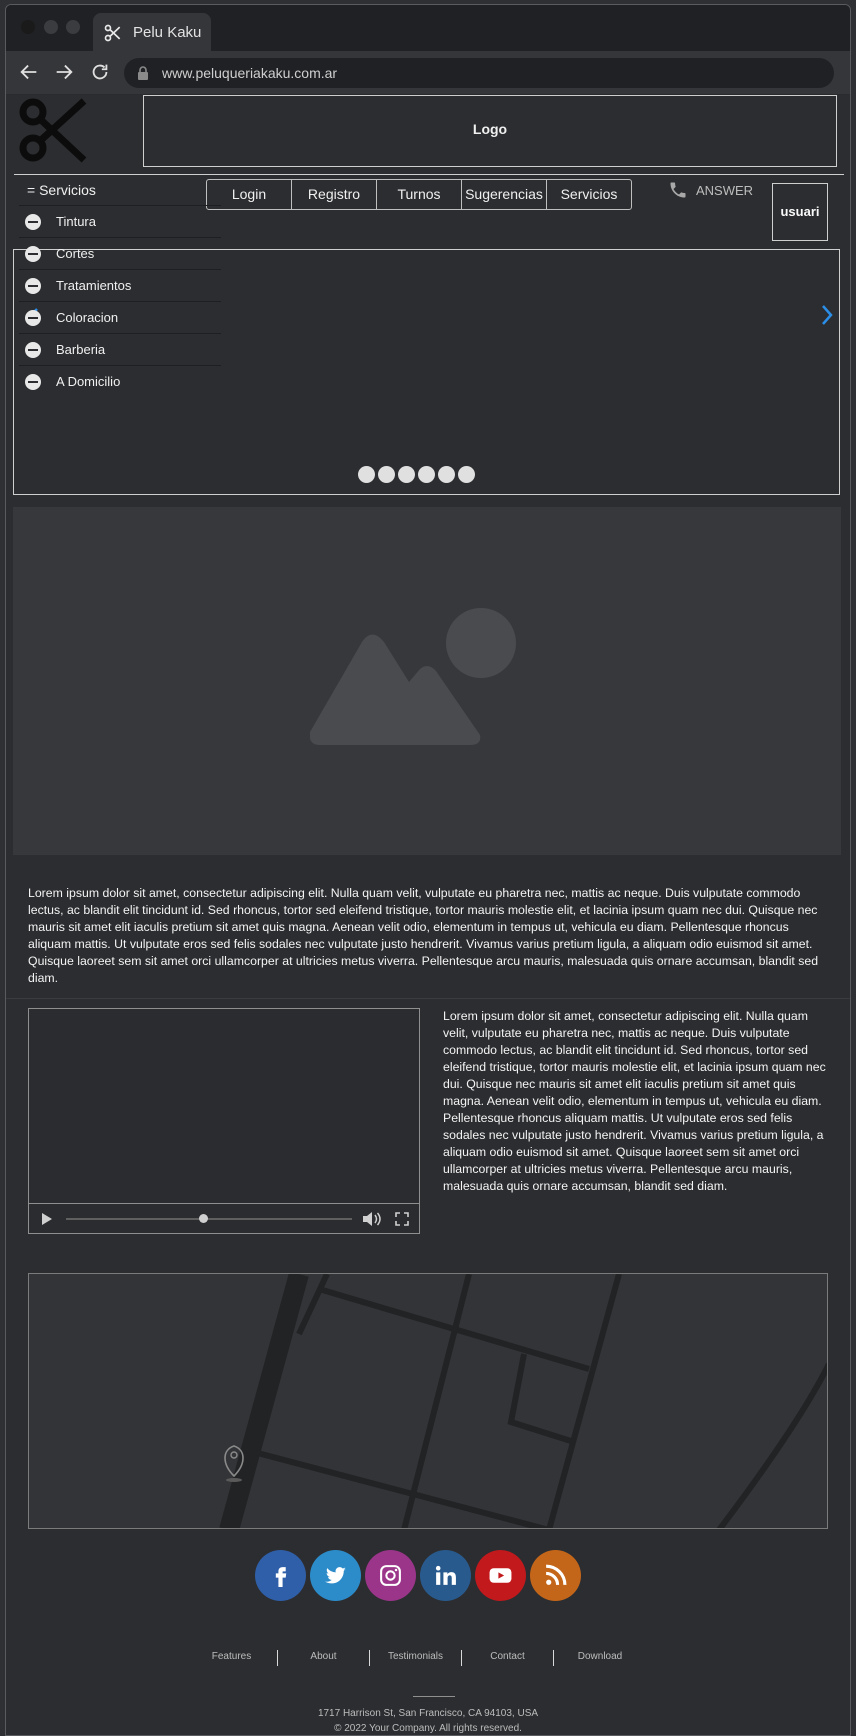  I want to click on facebook-button, so click(280, 1575).